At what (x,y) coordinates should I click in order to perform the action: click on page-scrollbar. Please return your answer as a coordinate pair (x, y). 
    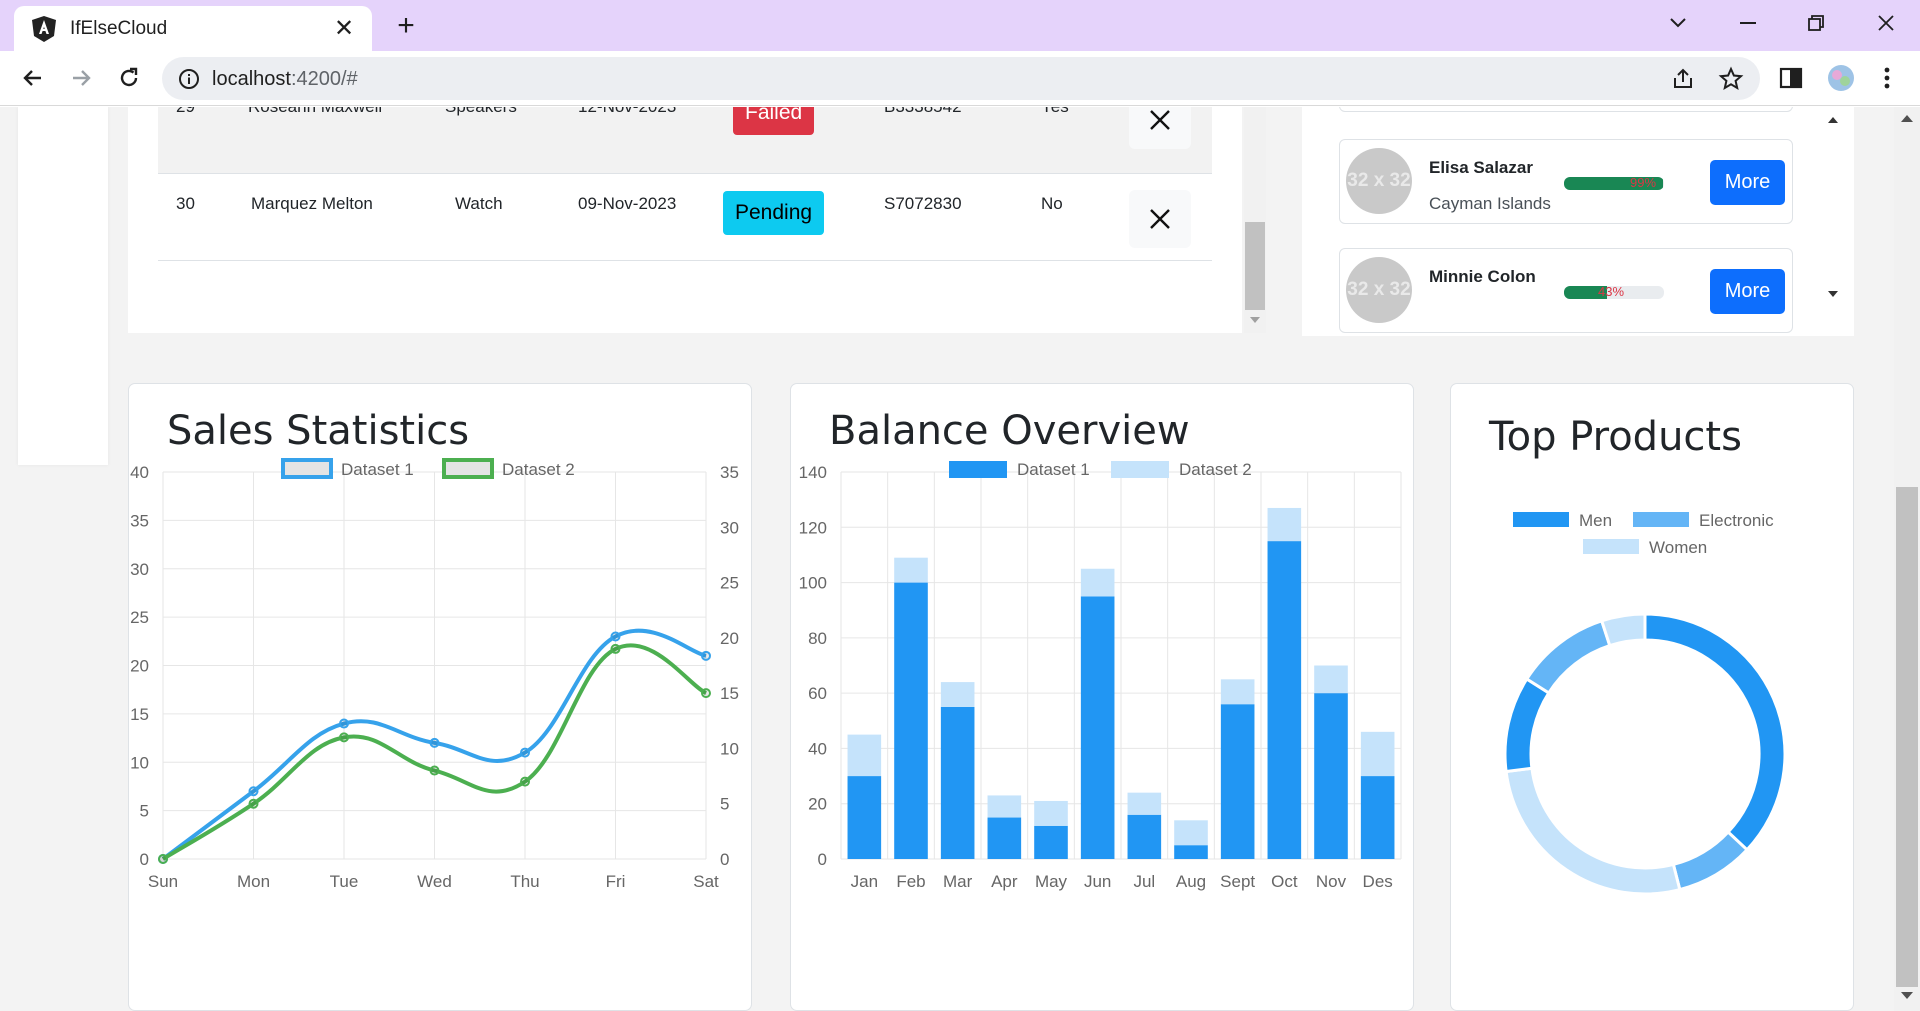
    Looking at the image, I should click on (1907, 559).